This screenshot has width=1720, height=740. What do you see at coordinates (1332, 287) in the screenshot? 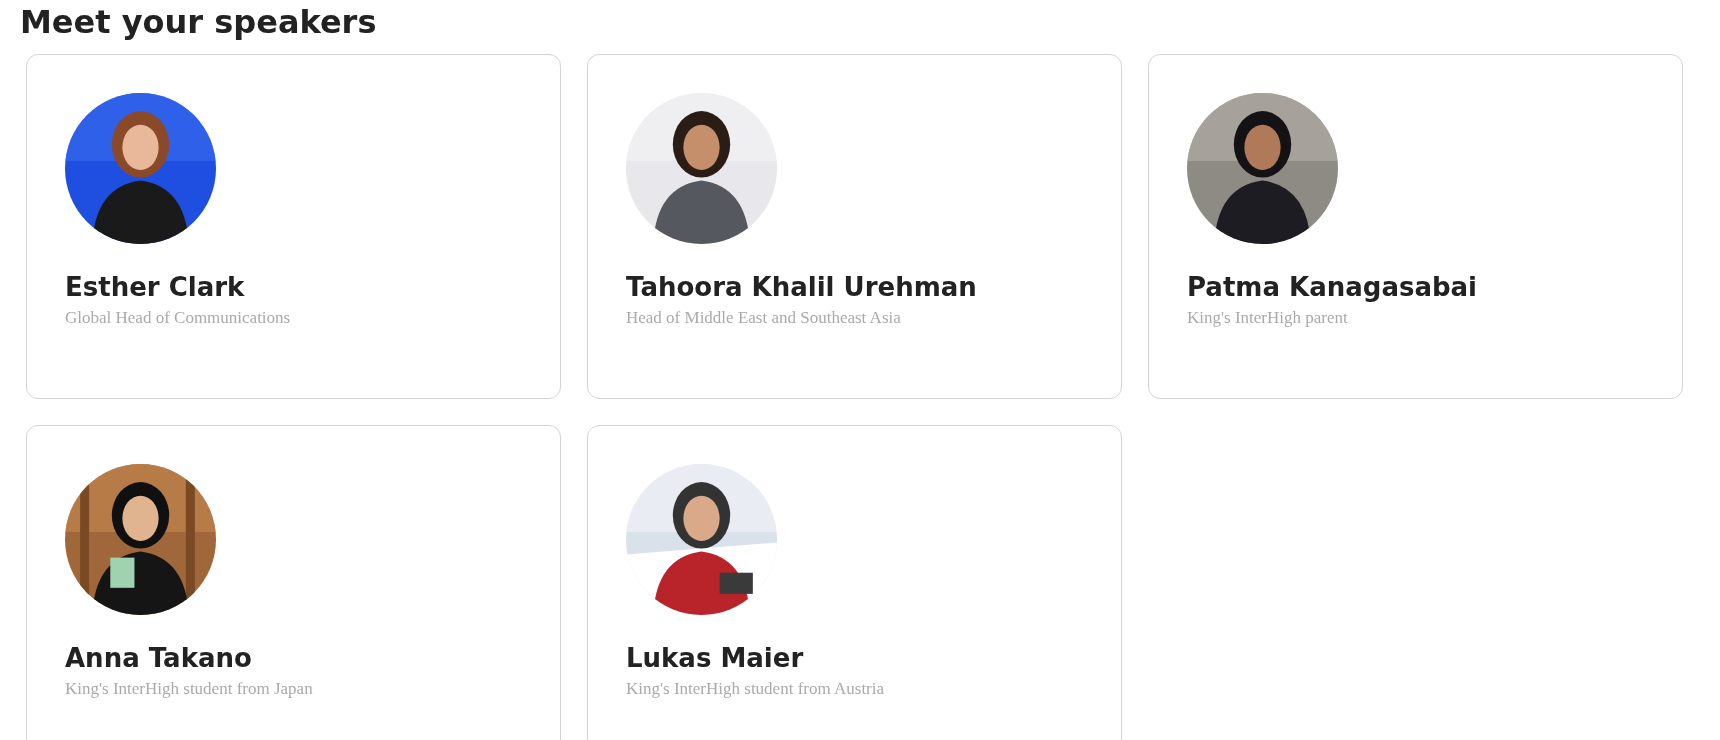
I see `speaker-name: Patma Kanagasabai` at bounding box center [1332, 287].